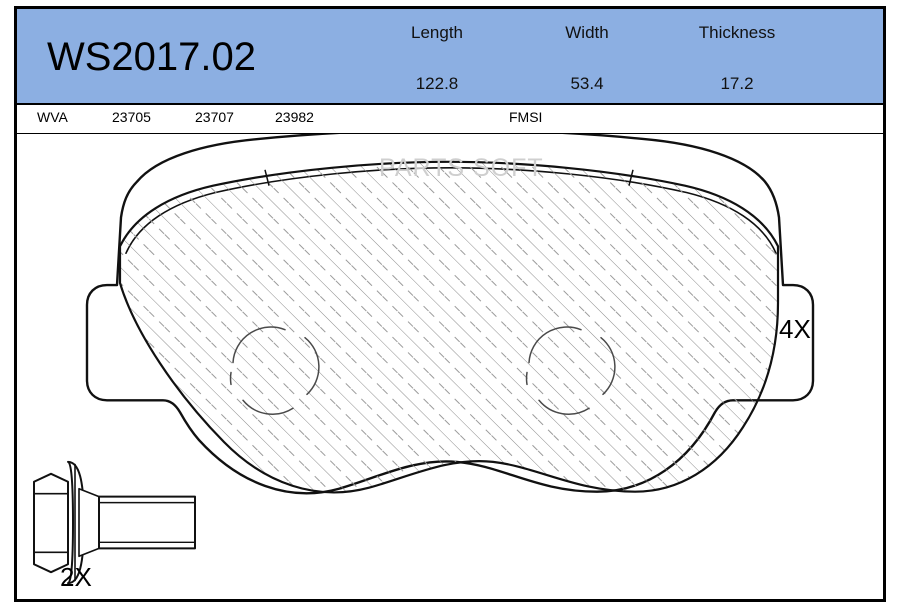  What do you see at coordinates (52, 117) in the screenshot?
I see `wva-label: WVA` at bounding box center [52, 117].